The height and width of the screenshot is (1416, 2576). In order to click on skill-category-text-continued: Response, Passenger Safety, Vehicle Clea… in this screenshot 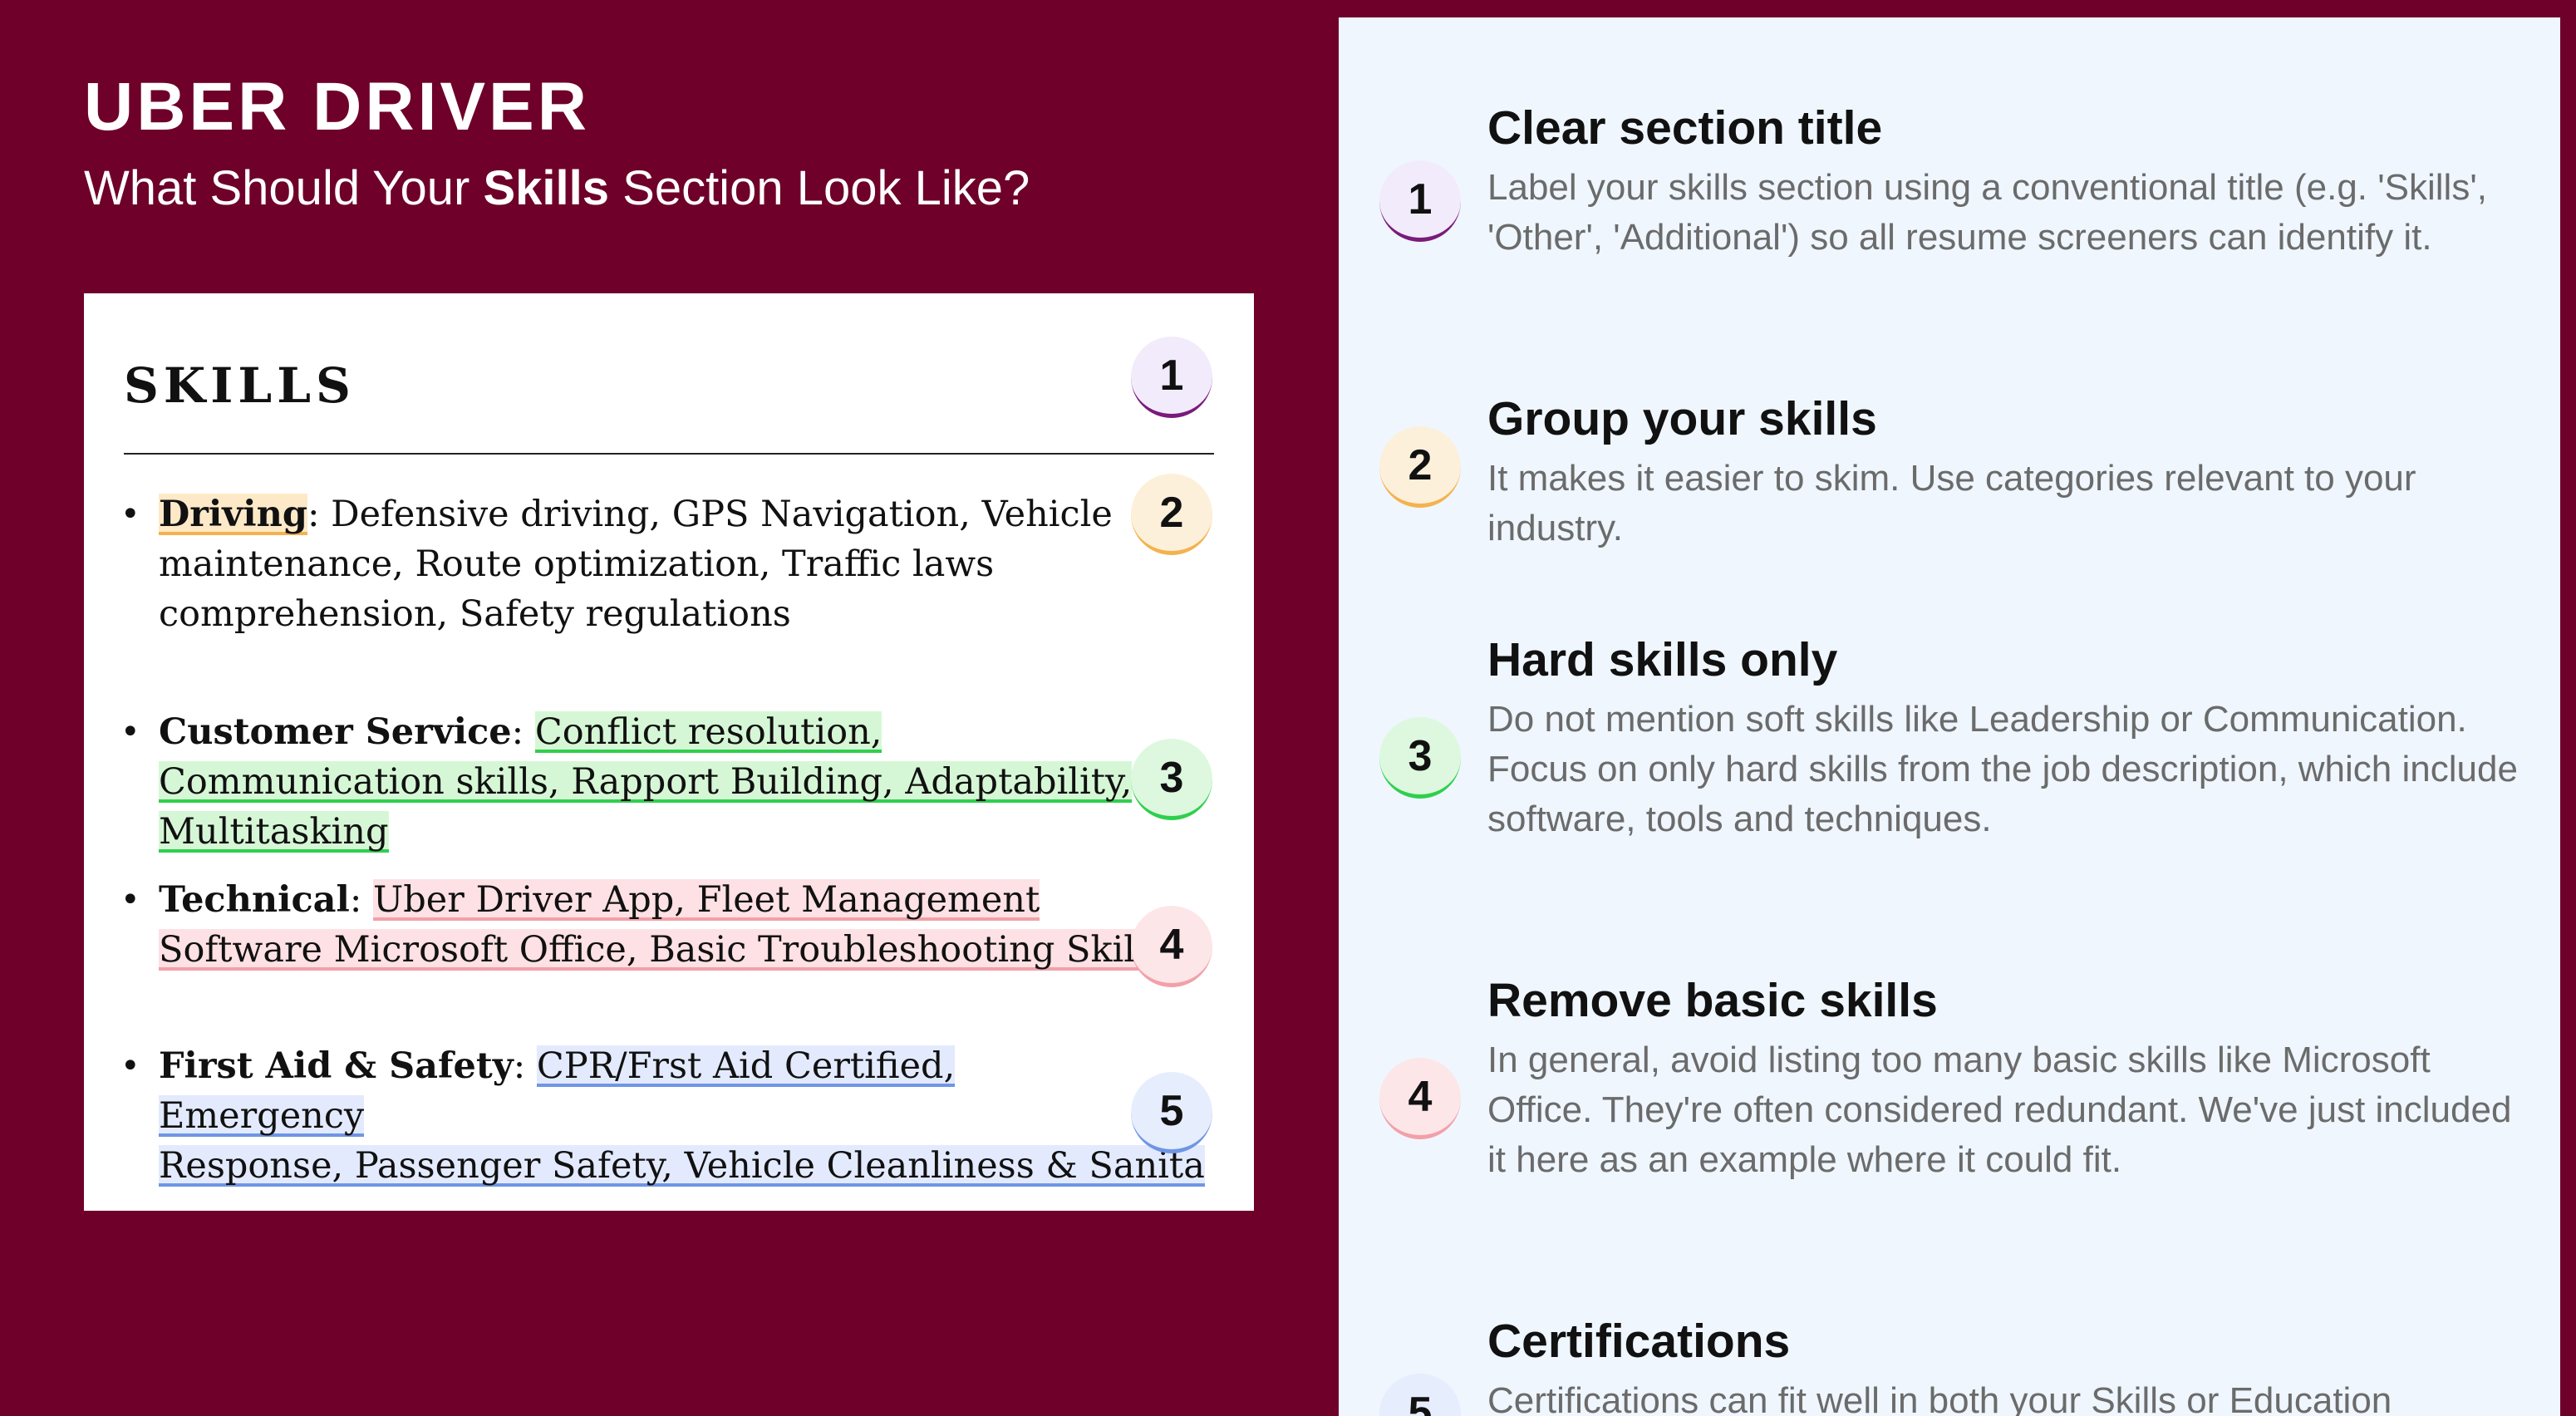, I will do `click(682, 1166)`.